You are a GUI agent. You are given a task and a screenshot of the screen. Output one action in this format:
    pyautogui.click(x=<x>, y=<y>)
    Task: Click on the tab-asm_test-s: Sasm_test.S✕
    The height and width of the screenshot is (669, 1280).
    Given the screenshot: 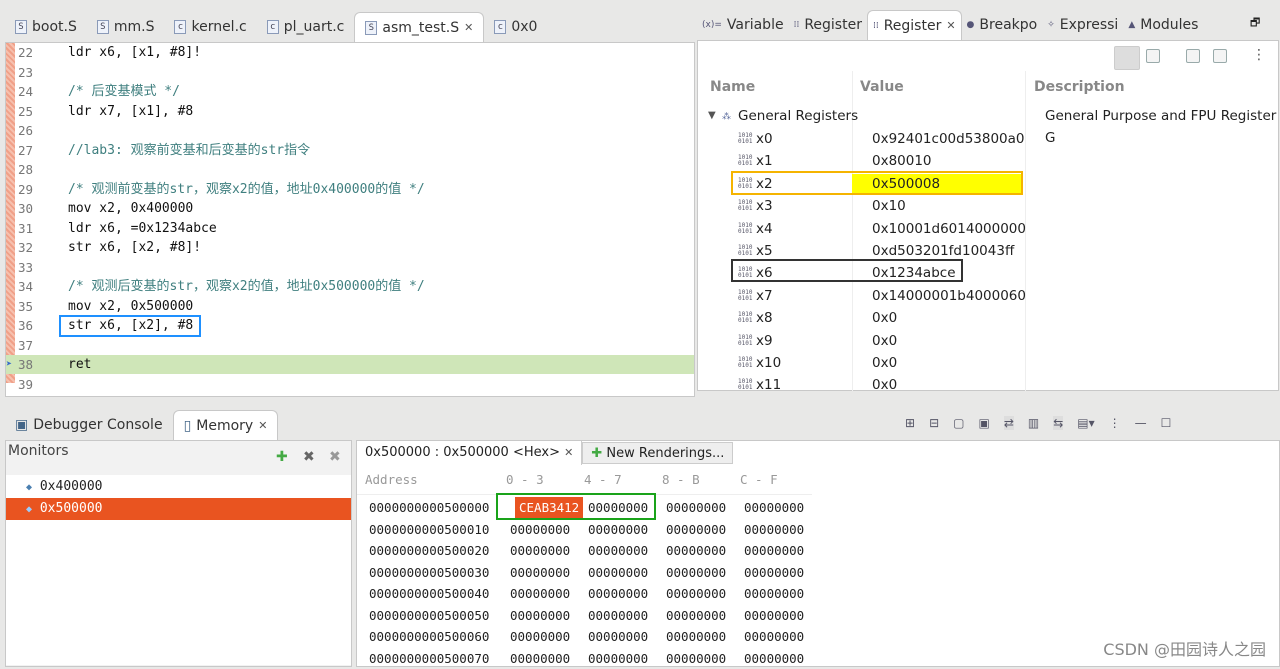 What is the action you would take?
    pyautogui.click(x=419, y=27)
    